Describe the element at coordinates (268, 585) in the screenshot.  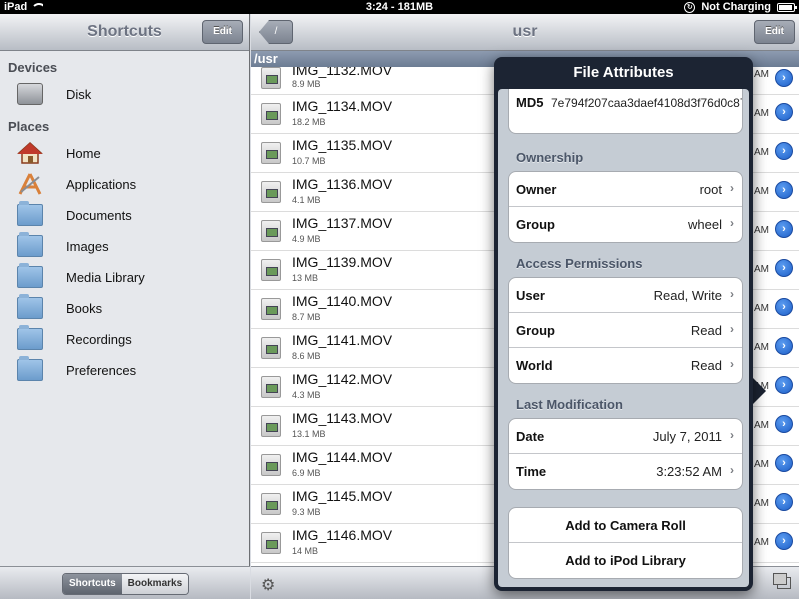
I see `gear-icon: ⚙` at that location.